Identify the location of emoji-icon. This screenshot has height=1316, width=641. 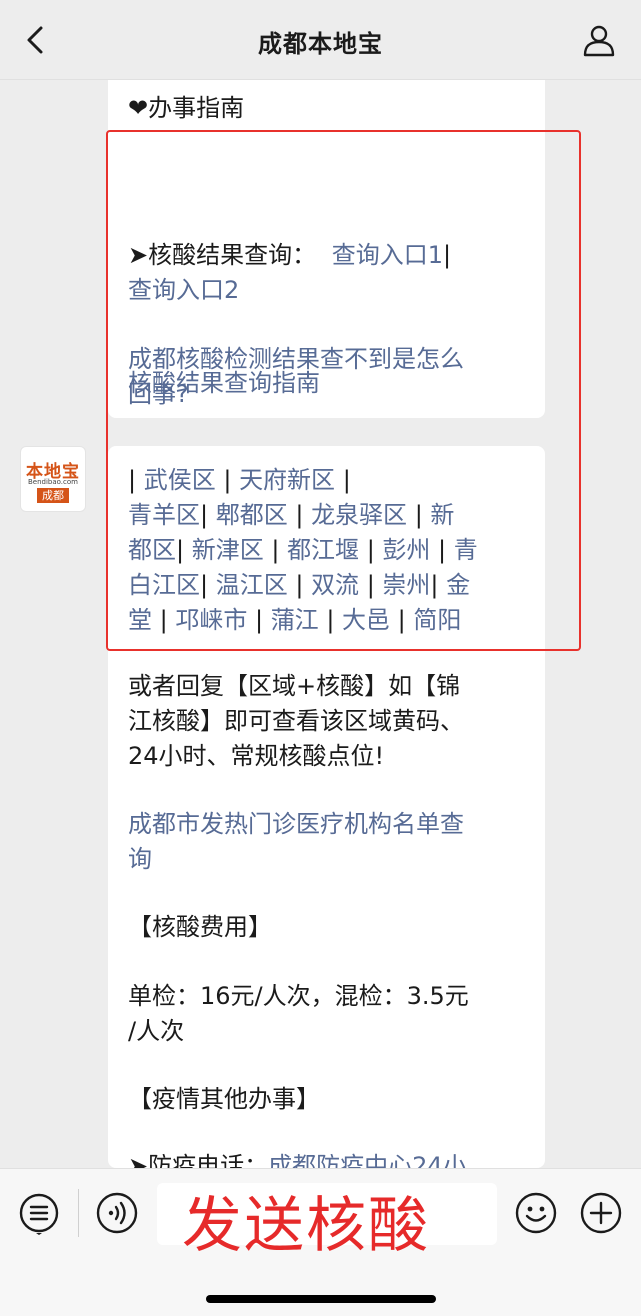
(536, 1213).